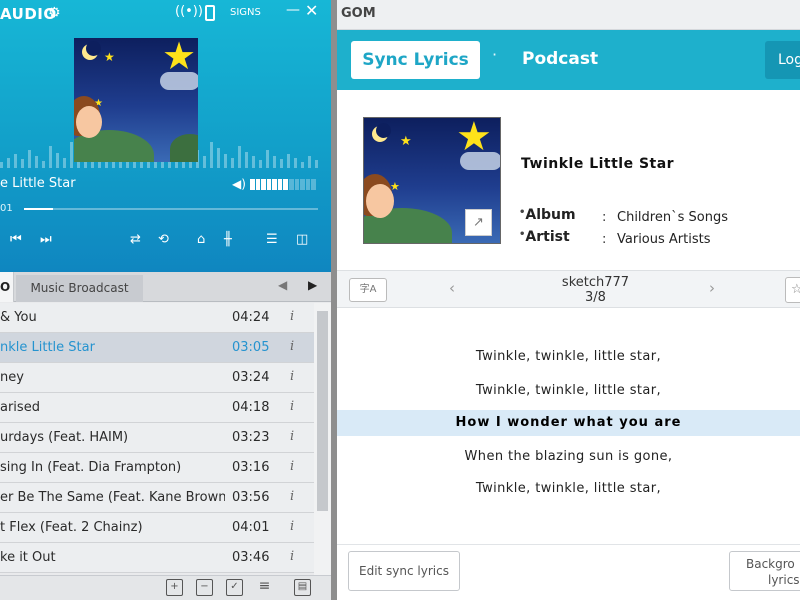 This screenshot has height=600, width=800. I want to click on playlist-row: nkle Little Star 03:05 i, so click(157, 348).